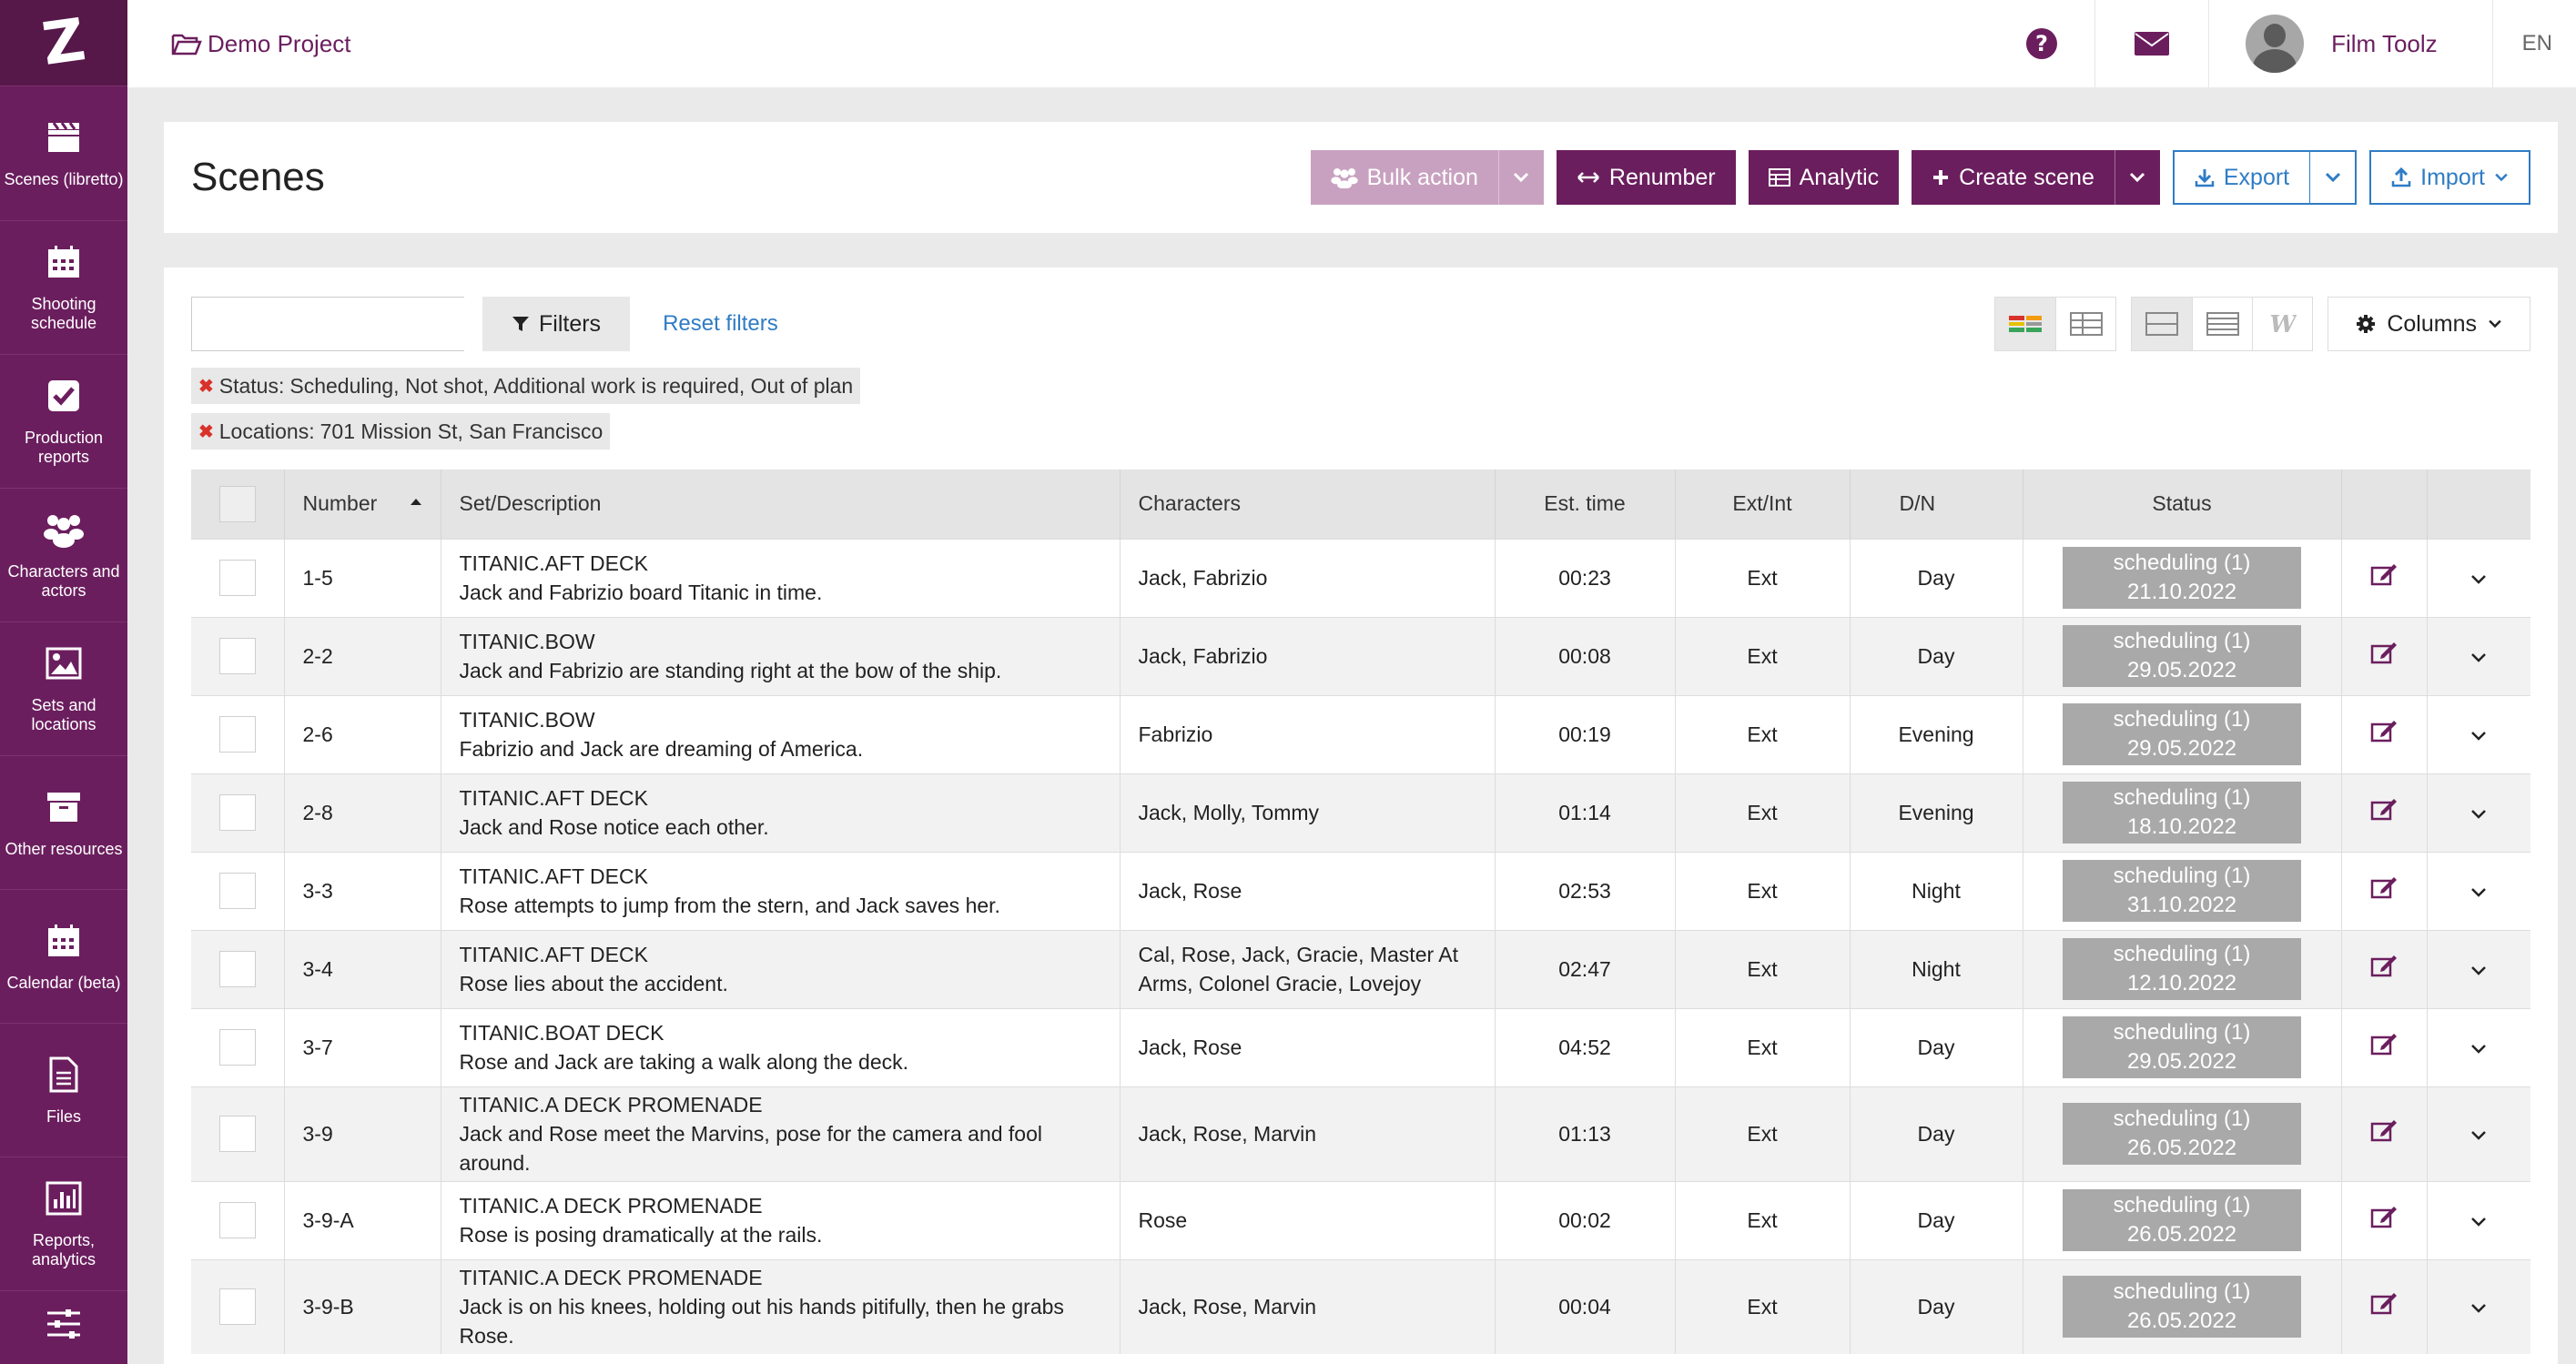  Describe the element at coordinates (2182, 891) in the screenshot. I see `status-badge: scheduling (1) 31.10.2022` at that location.